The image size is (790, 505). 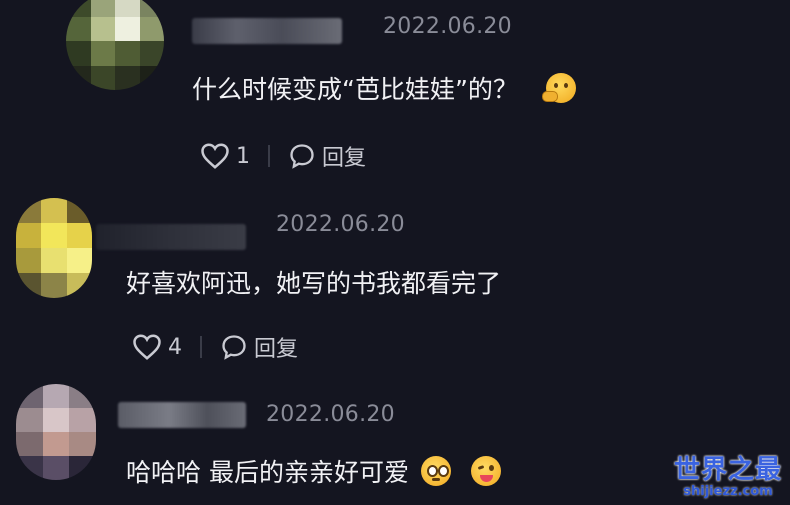 I want to click on like-count: 4, so click(x=175, y=347).